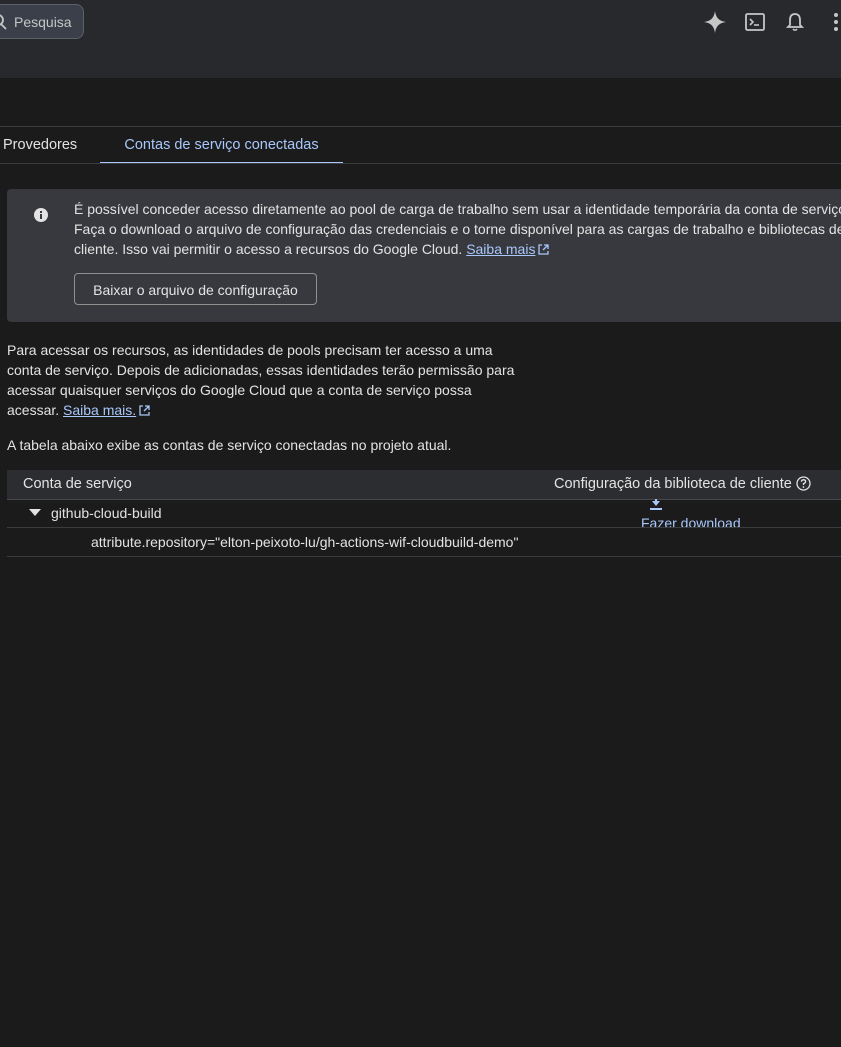 Image resolution: width=841 pixels, height=1047 pixels. What do you see at coordinates (106, 513) in the screenshot?
I see `service-account-name: github-cloud-build` at bounding box center [106, 513].